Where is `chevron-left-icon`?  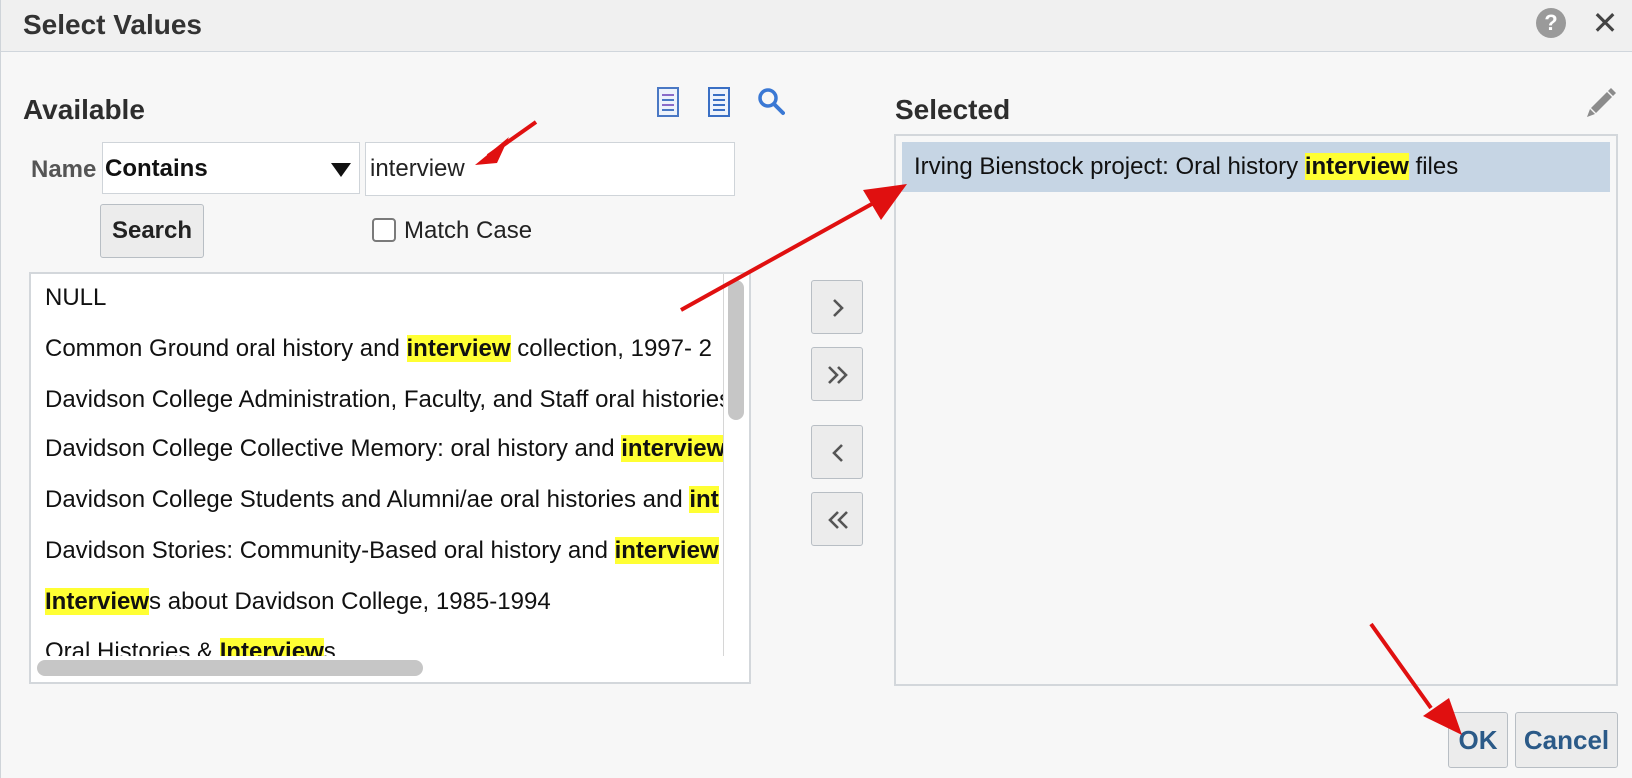
chevron-left-icon is located at coordinates (837, 453).